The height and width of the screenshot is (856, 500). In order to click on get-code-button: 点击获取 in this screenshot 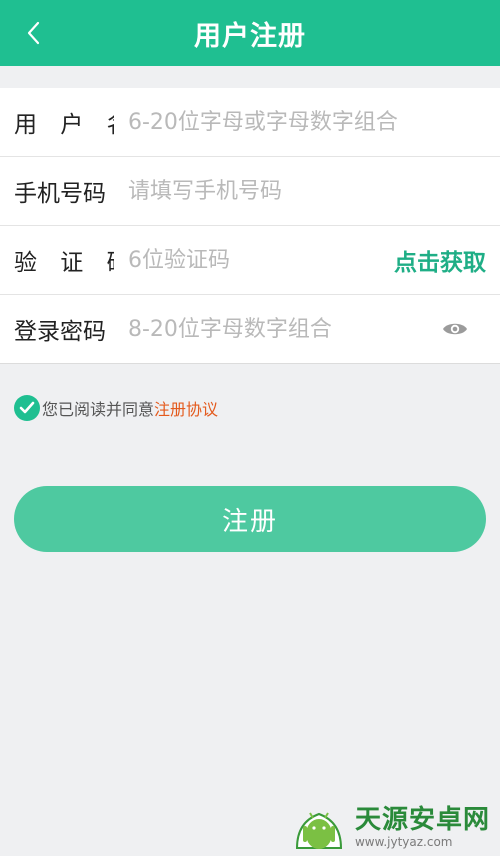, I will do `click(440, 260)`.